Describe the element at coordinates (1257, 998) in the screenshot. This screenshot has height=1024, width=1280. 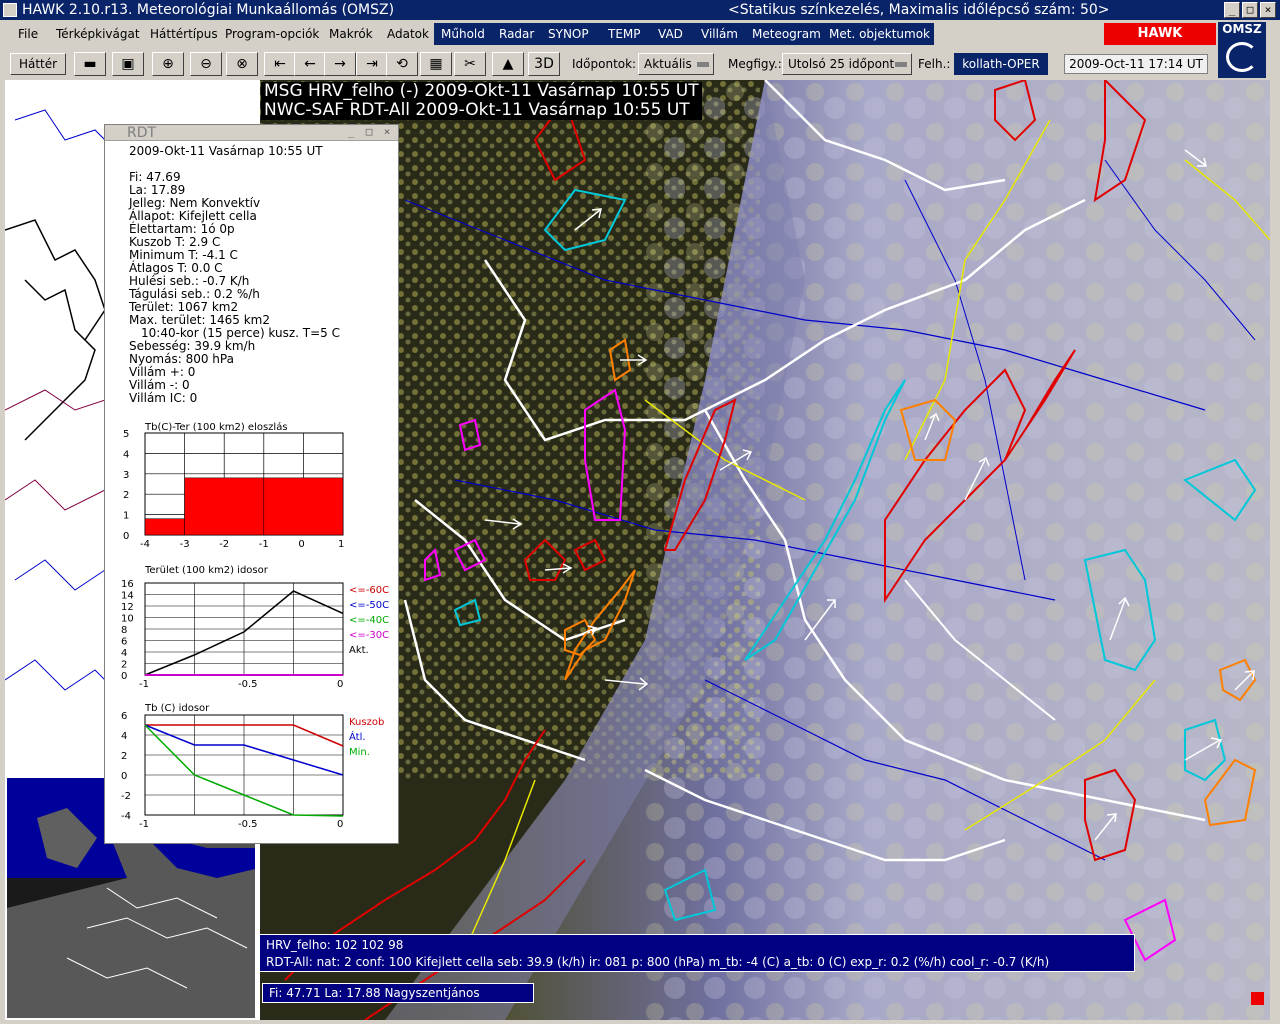
I see `status-indicator` at that location.